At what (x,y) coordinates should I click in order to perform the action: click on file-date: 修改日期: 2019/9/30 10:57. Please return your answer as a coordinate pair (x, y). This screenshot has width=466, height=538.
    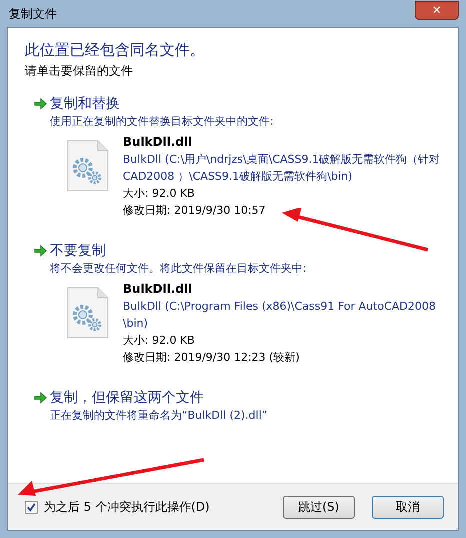
    Looking at the image, I should click on (195, 211).